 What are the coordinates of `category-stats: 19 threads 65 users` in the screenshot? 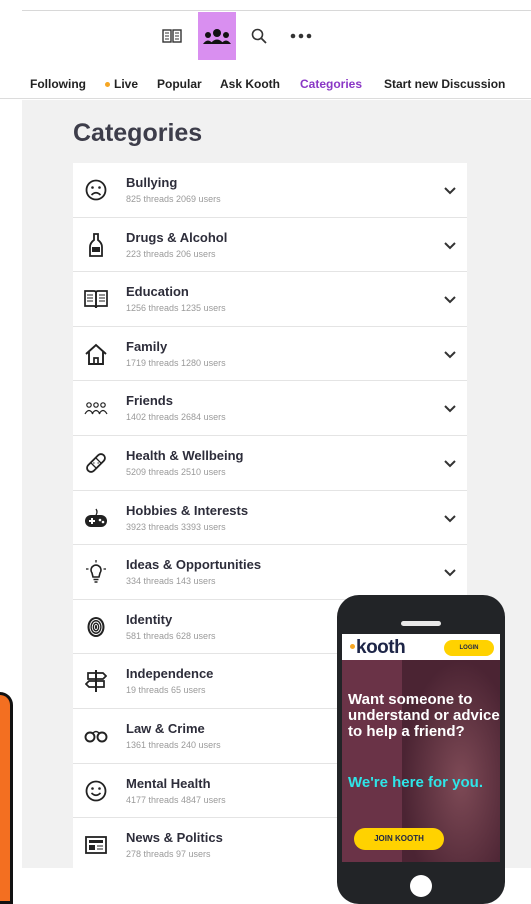 It's located at (166, 690).